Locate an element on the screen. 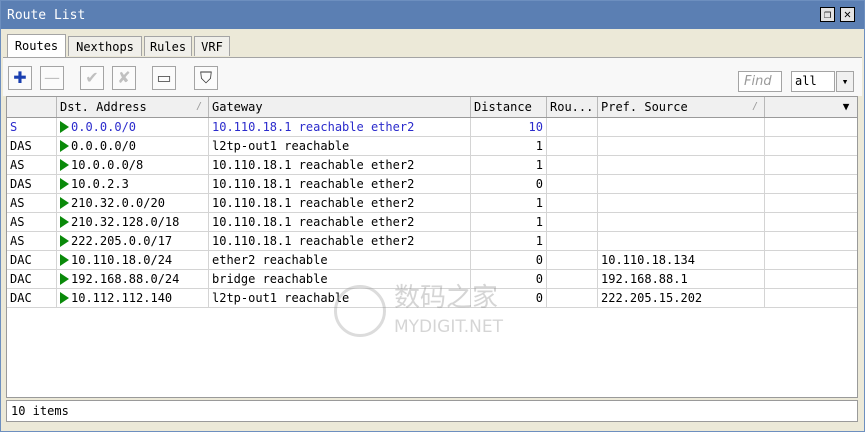  column-menu-icon: ▼ is located at coordinates (846, 107).